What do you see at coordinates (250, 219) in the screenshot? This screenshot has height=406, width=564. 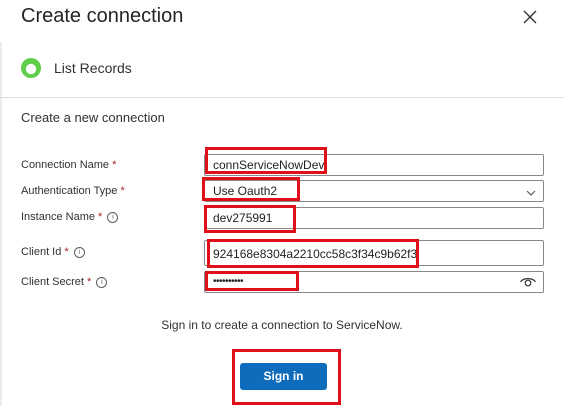 I see `highlight-instance-name` at bounding box center [250, 219].